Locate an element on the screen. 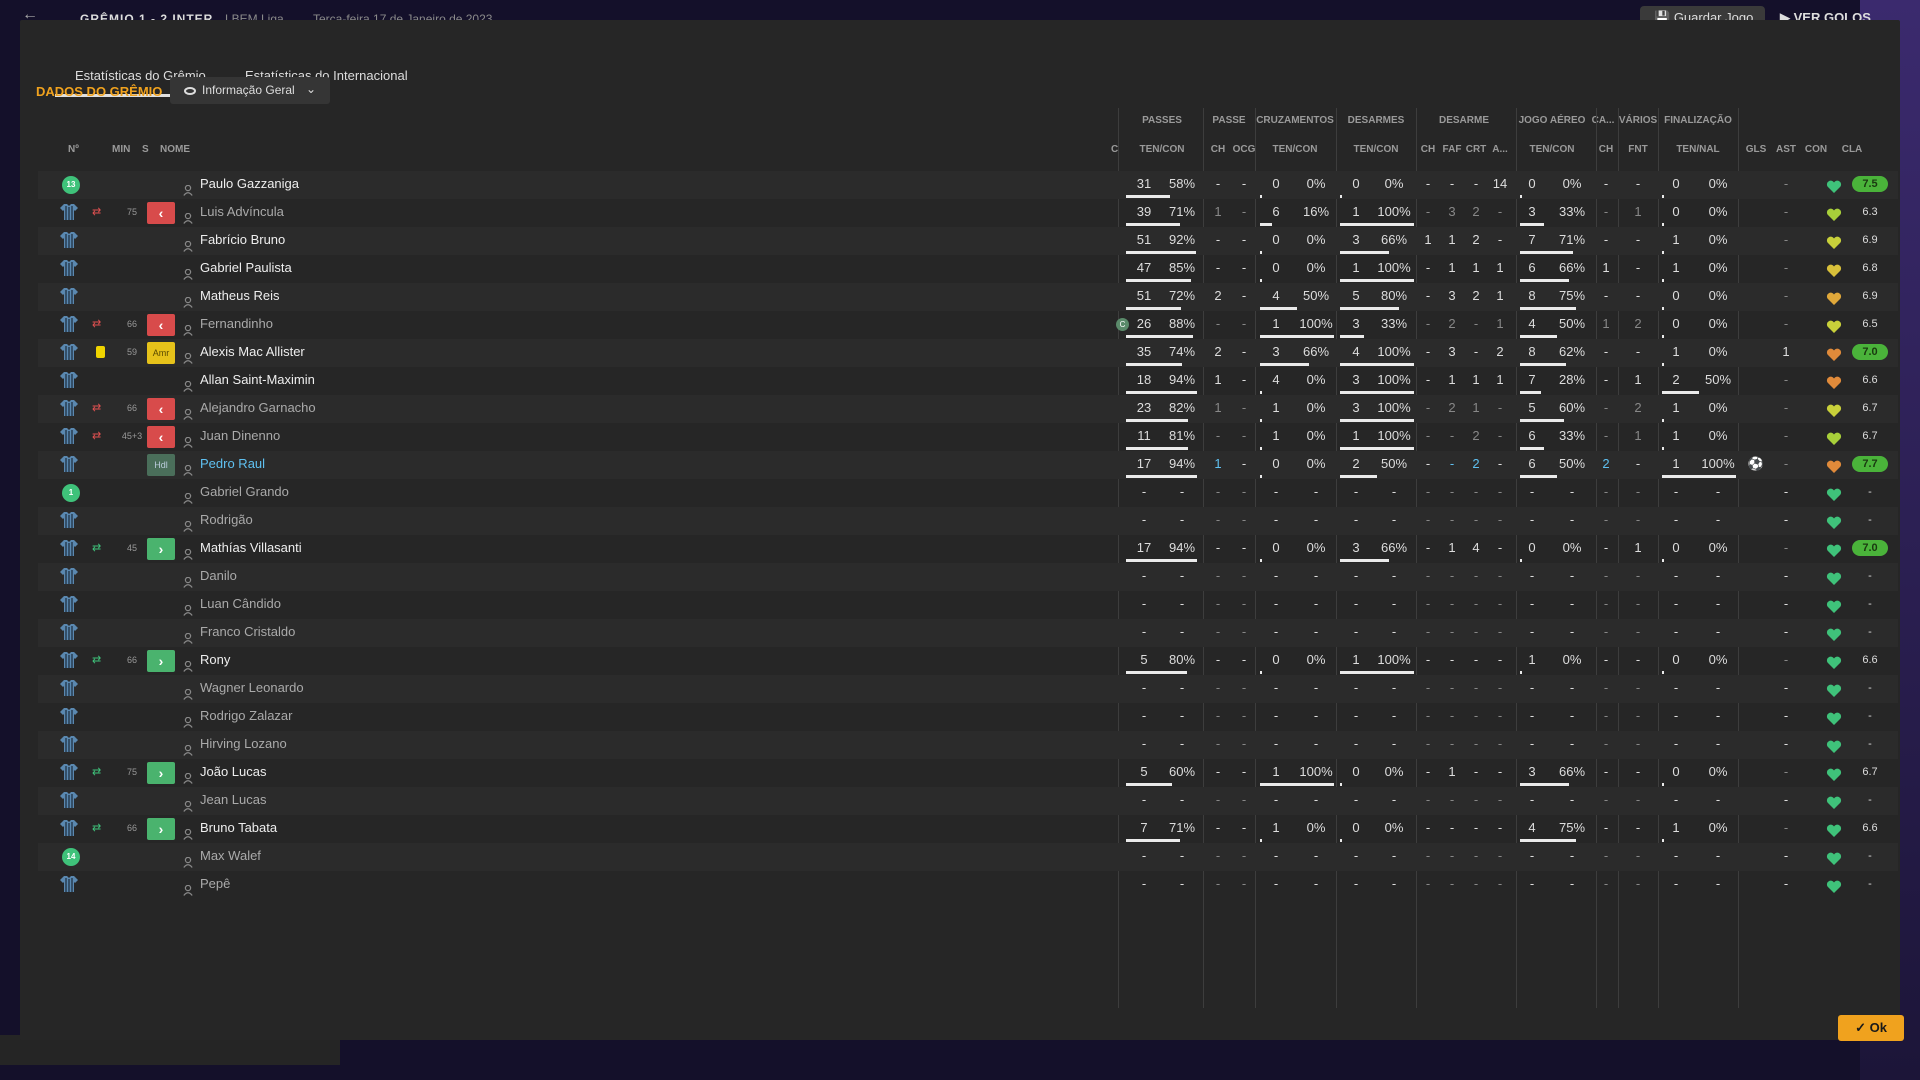 This screenshot has width=1920, height=1080. table-row: Hirving Lozano - - - - - - - - - - - - - - - - - - - - is located at coordinates (968, 745).